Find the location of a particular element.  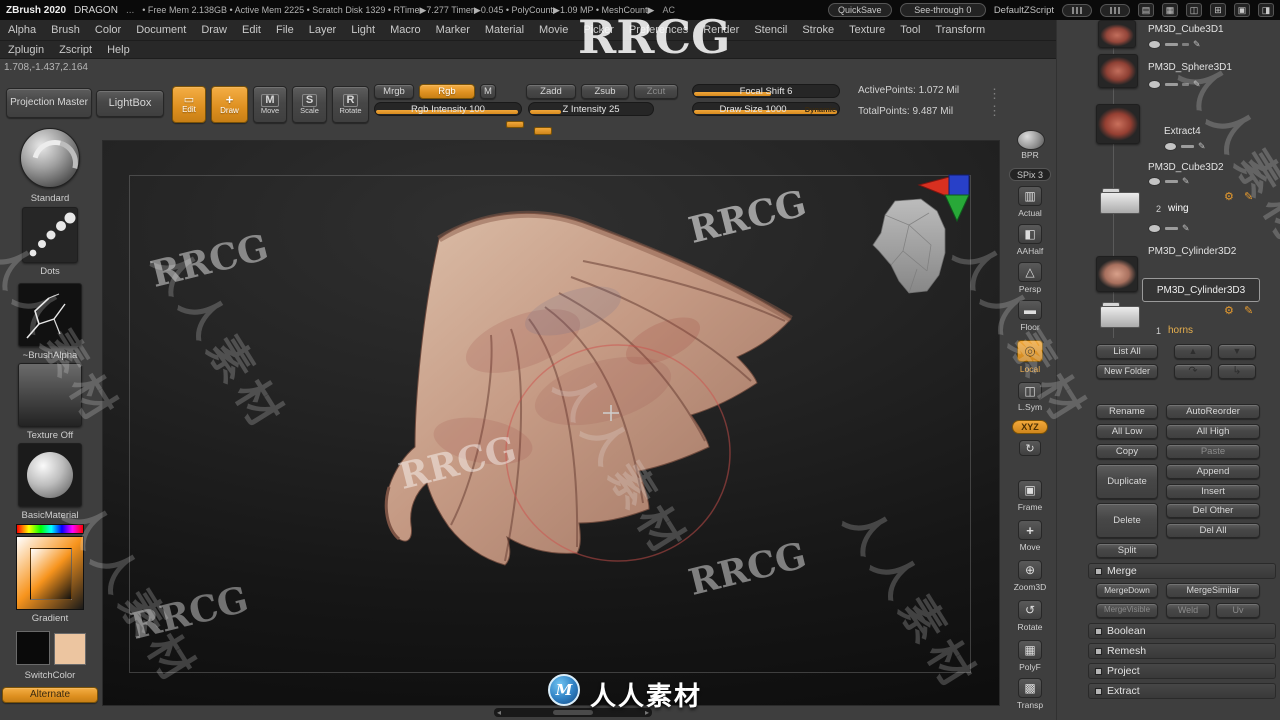

menu-stroke: Stroke is located at coordinates (818, 30).